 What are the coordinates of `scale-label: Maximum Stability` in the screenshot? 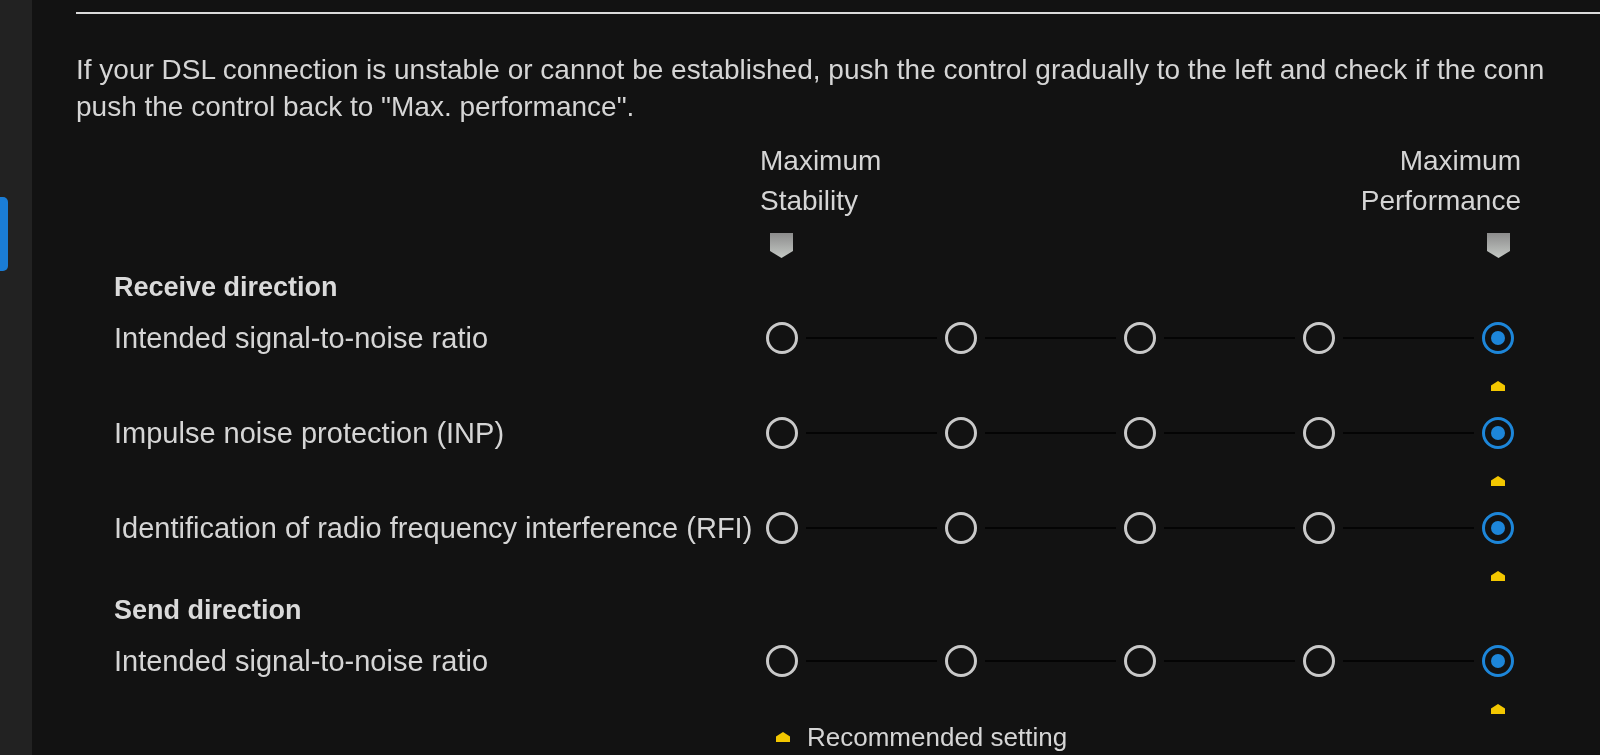 It's located at (821, 181).